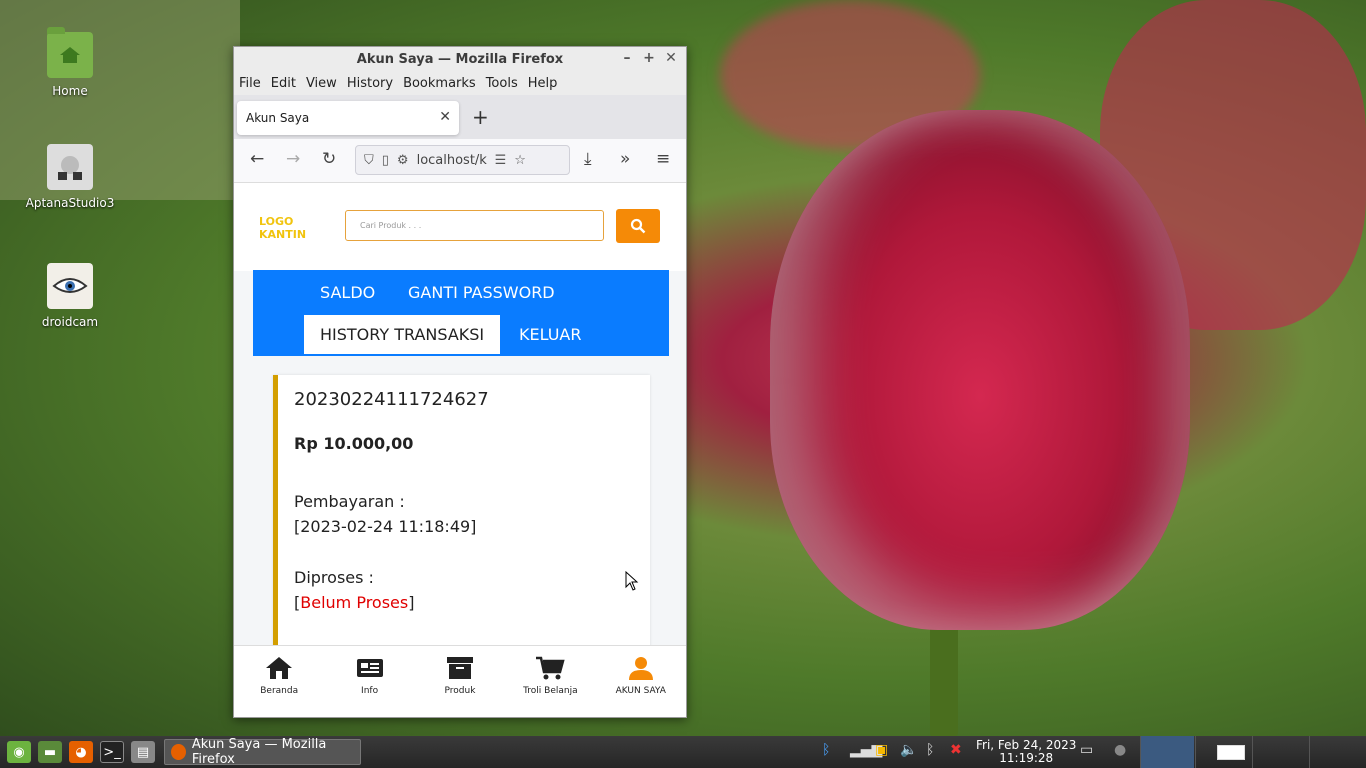 The width and height of the screenshot is (1366, 768). I want to click on desktop-icon-aptana: AptanaStudio3, so click(70, 177).